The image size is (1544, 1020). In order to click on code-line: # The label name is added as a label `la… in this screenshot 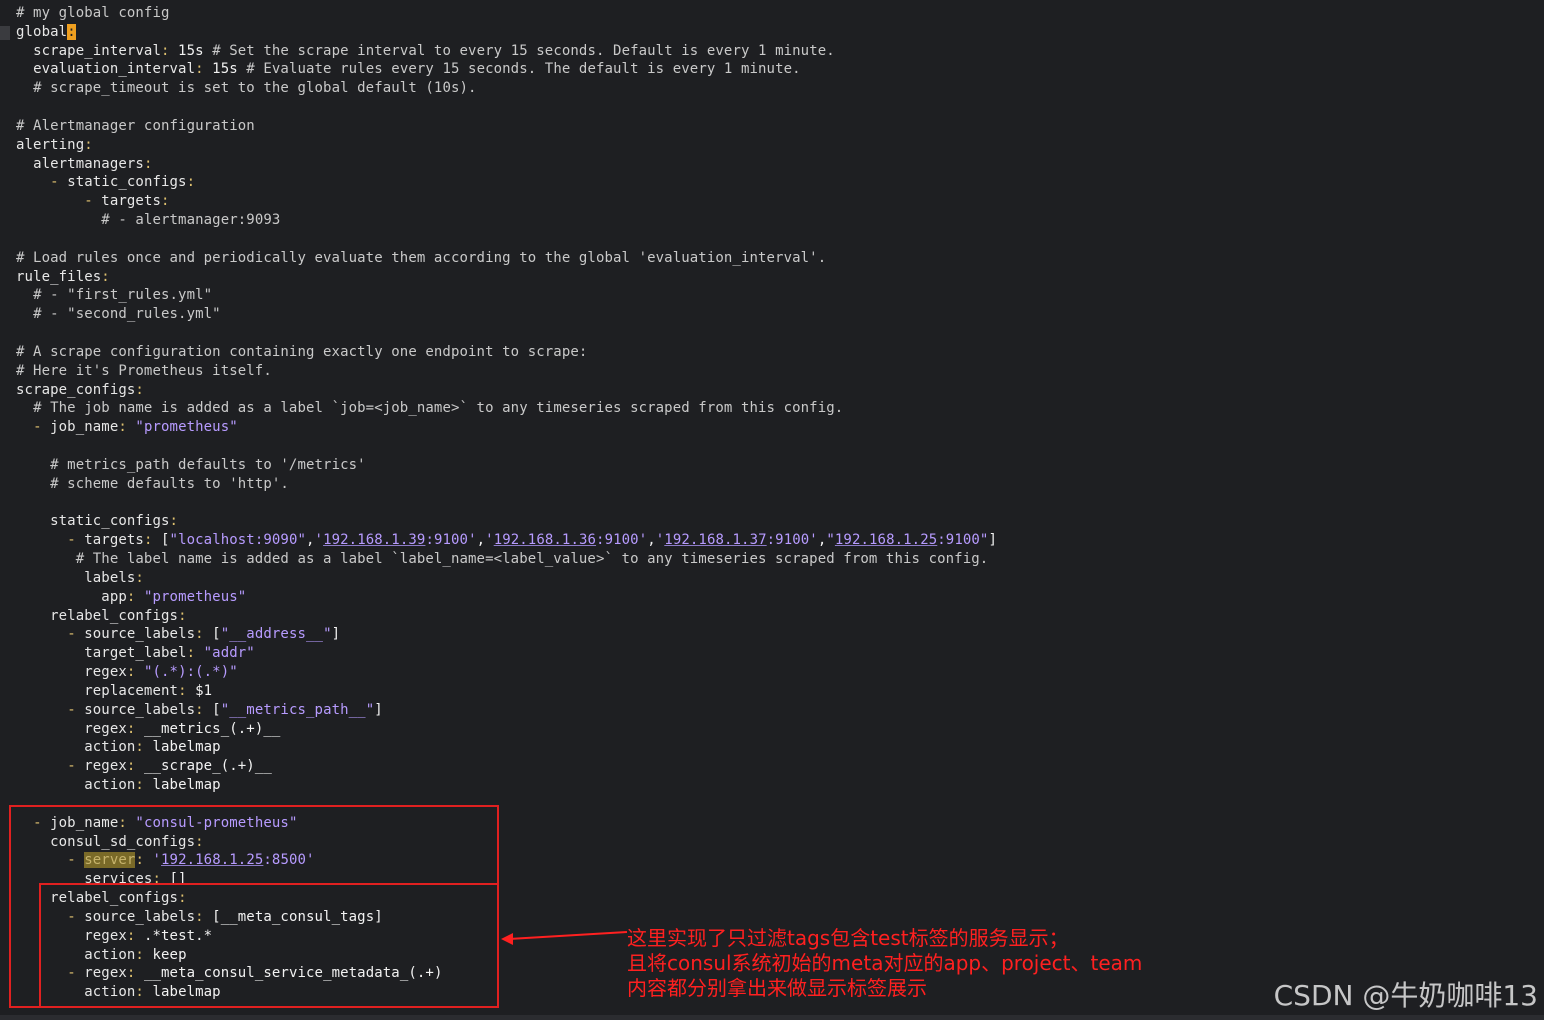, I will do `click(502, 559)`.